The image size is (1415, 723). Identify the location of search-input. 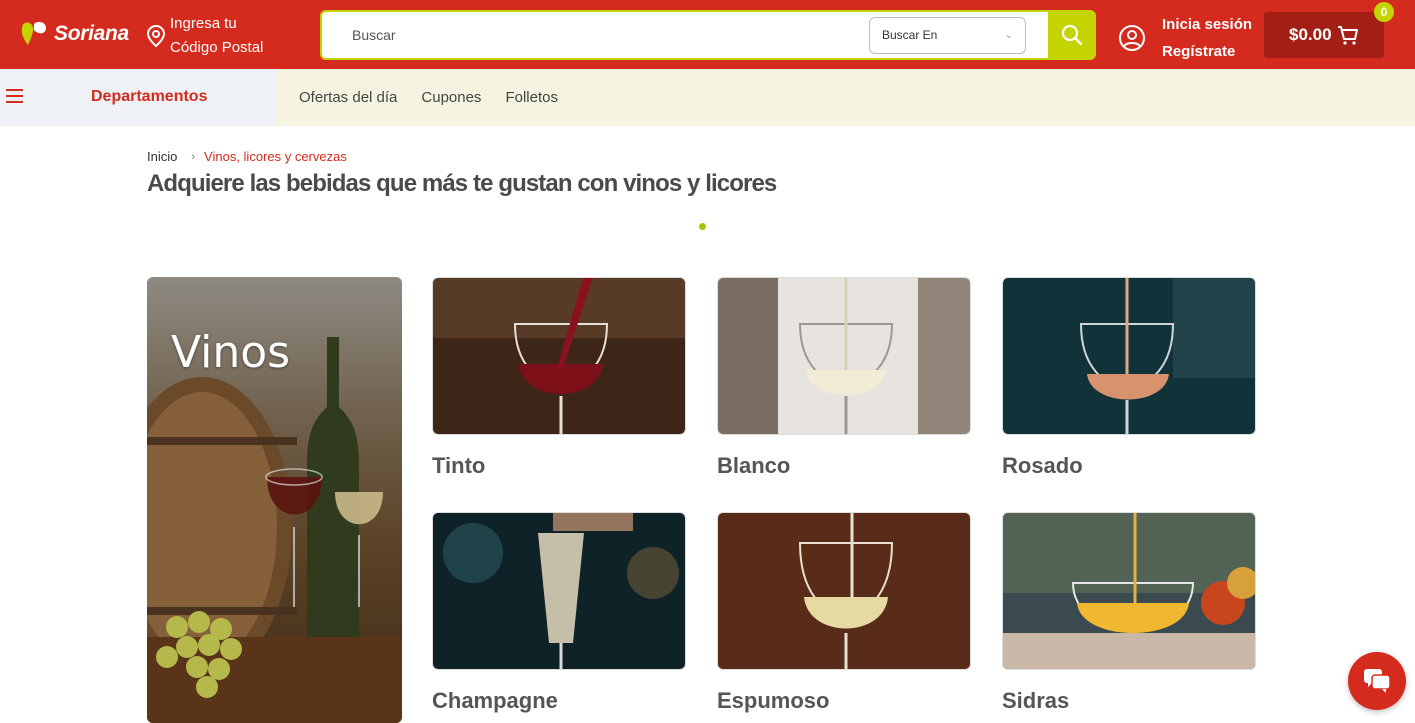
(596, 35).